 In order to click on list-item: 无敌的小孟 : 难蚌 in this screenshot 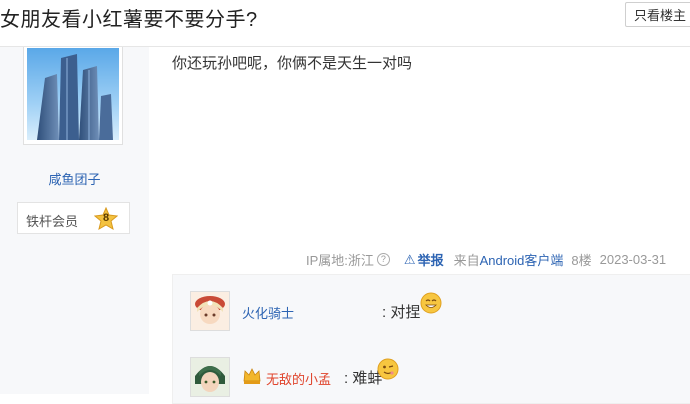, I will do `click(440, 379)`.